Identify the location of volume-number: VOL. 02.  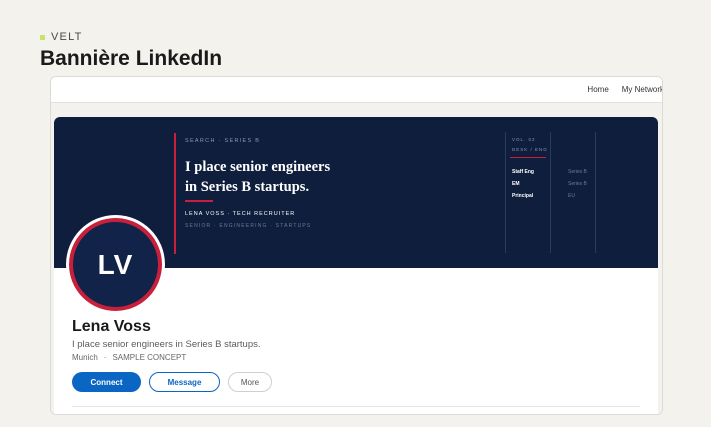
(524, 139).